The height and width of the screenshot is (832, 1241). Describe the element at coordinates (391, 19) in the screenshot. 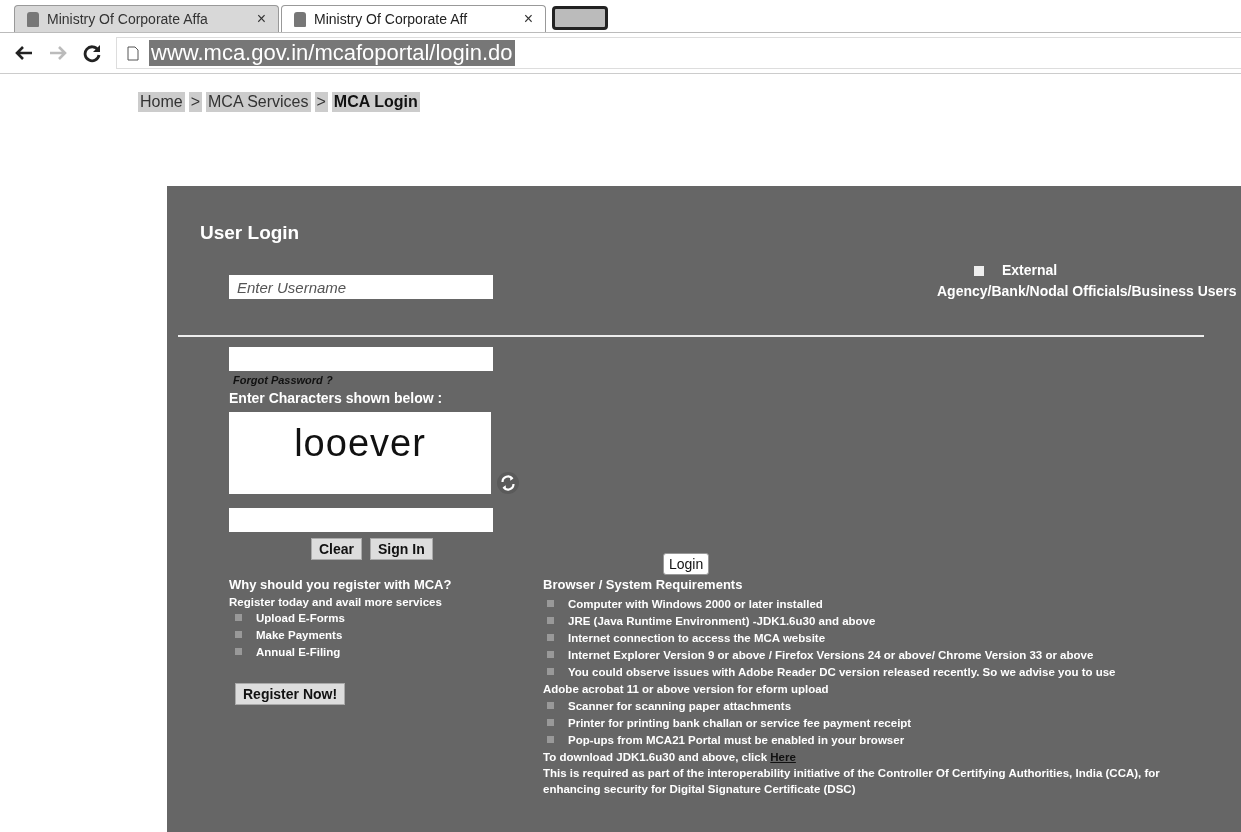

I see `tab-title: Ministry Of Corporate Aff` at that location.